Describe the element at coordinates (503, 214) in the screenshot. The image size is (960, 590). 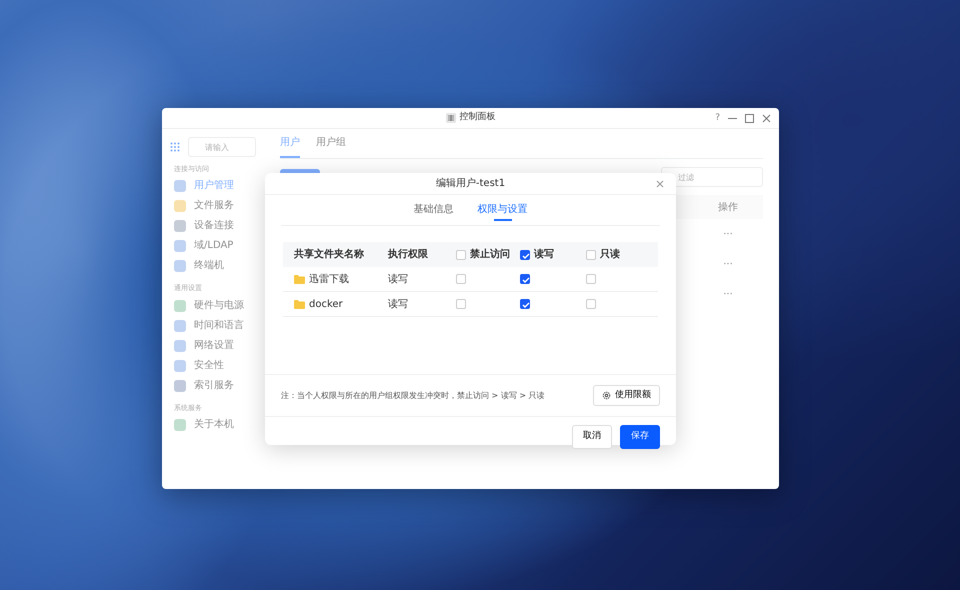
I see `tab: 权限与设置` at that location.